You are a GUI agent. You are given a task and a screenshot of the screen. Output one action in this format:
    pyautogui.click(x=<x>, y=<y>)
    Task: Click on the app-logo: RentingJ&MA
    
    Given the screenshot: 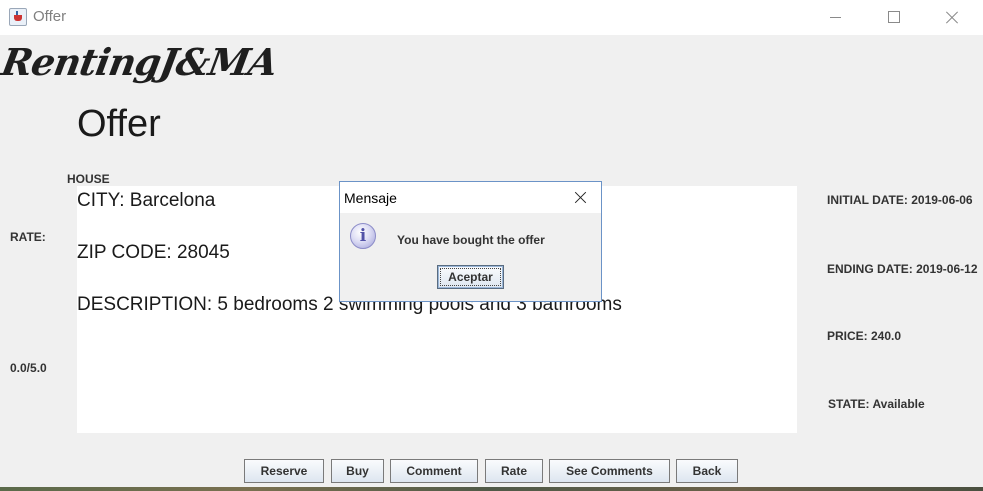 What is the action you would take?
    pyautogui.click(x=140, y=62)
    